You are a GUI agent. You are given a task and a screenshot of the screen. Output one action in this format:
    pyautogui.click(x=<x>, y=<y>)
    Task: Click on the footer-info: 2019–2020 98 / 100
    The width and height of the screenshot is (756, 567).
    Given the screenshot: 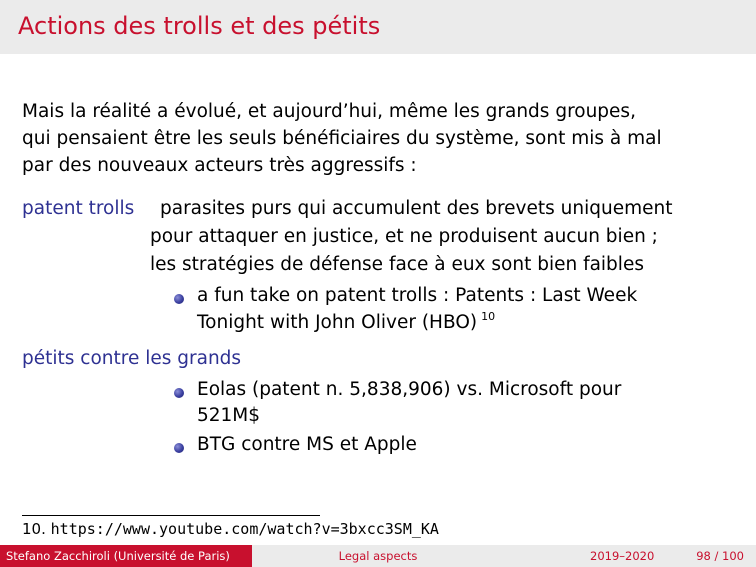 What is the action you would take?
    pyautogui.click(x=630, y=556)
    